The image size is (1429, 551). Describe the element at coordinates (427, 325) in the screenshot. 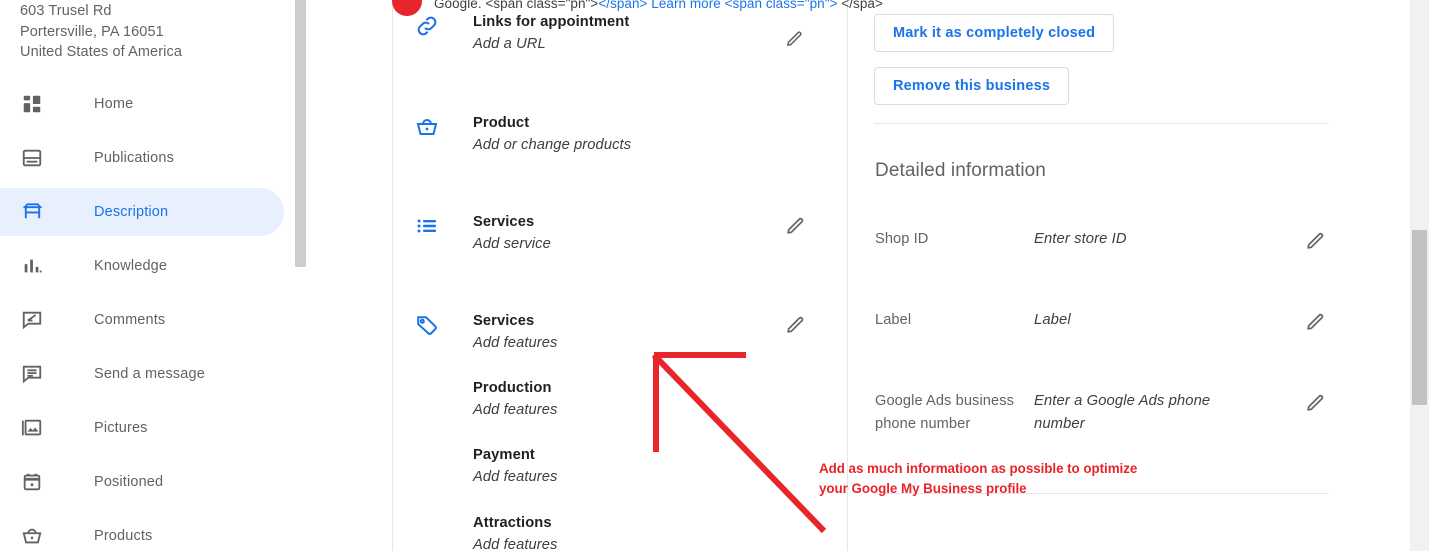

I see `tag-icon` at that location.